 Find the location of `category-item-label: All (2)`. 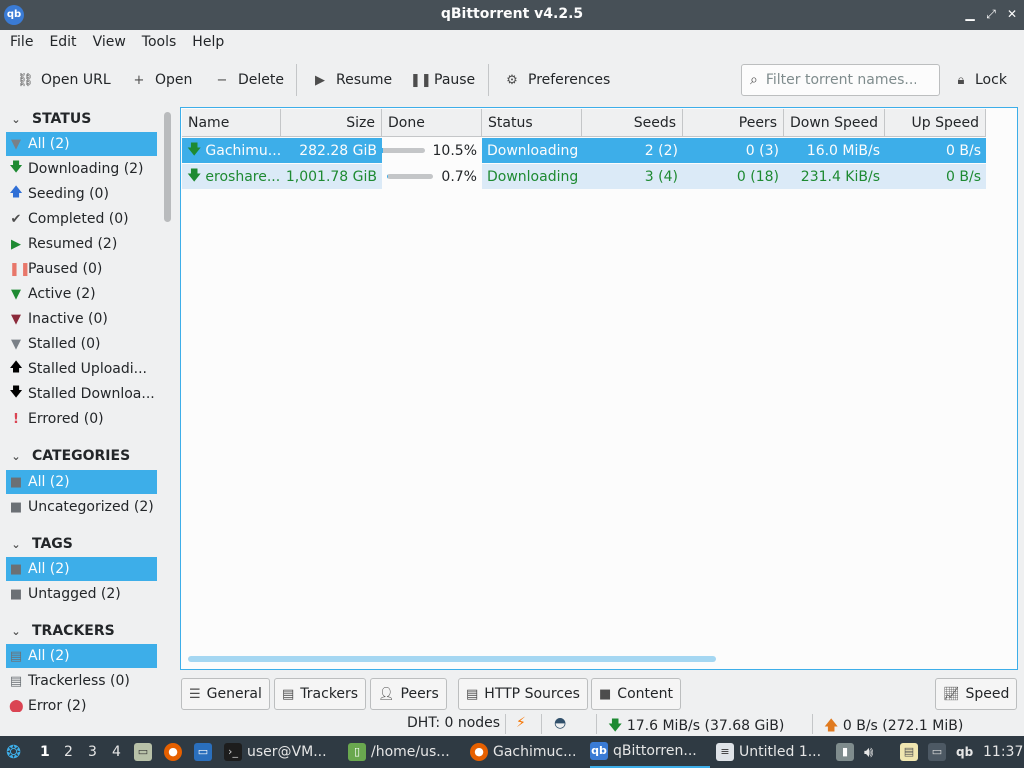

category-item-label: All (2) is located at coordinates (49, 482).